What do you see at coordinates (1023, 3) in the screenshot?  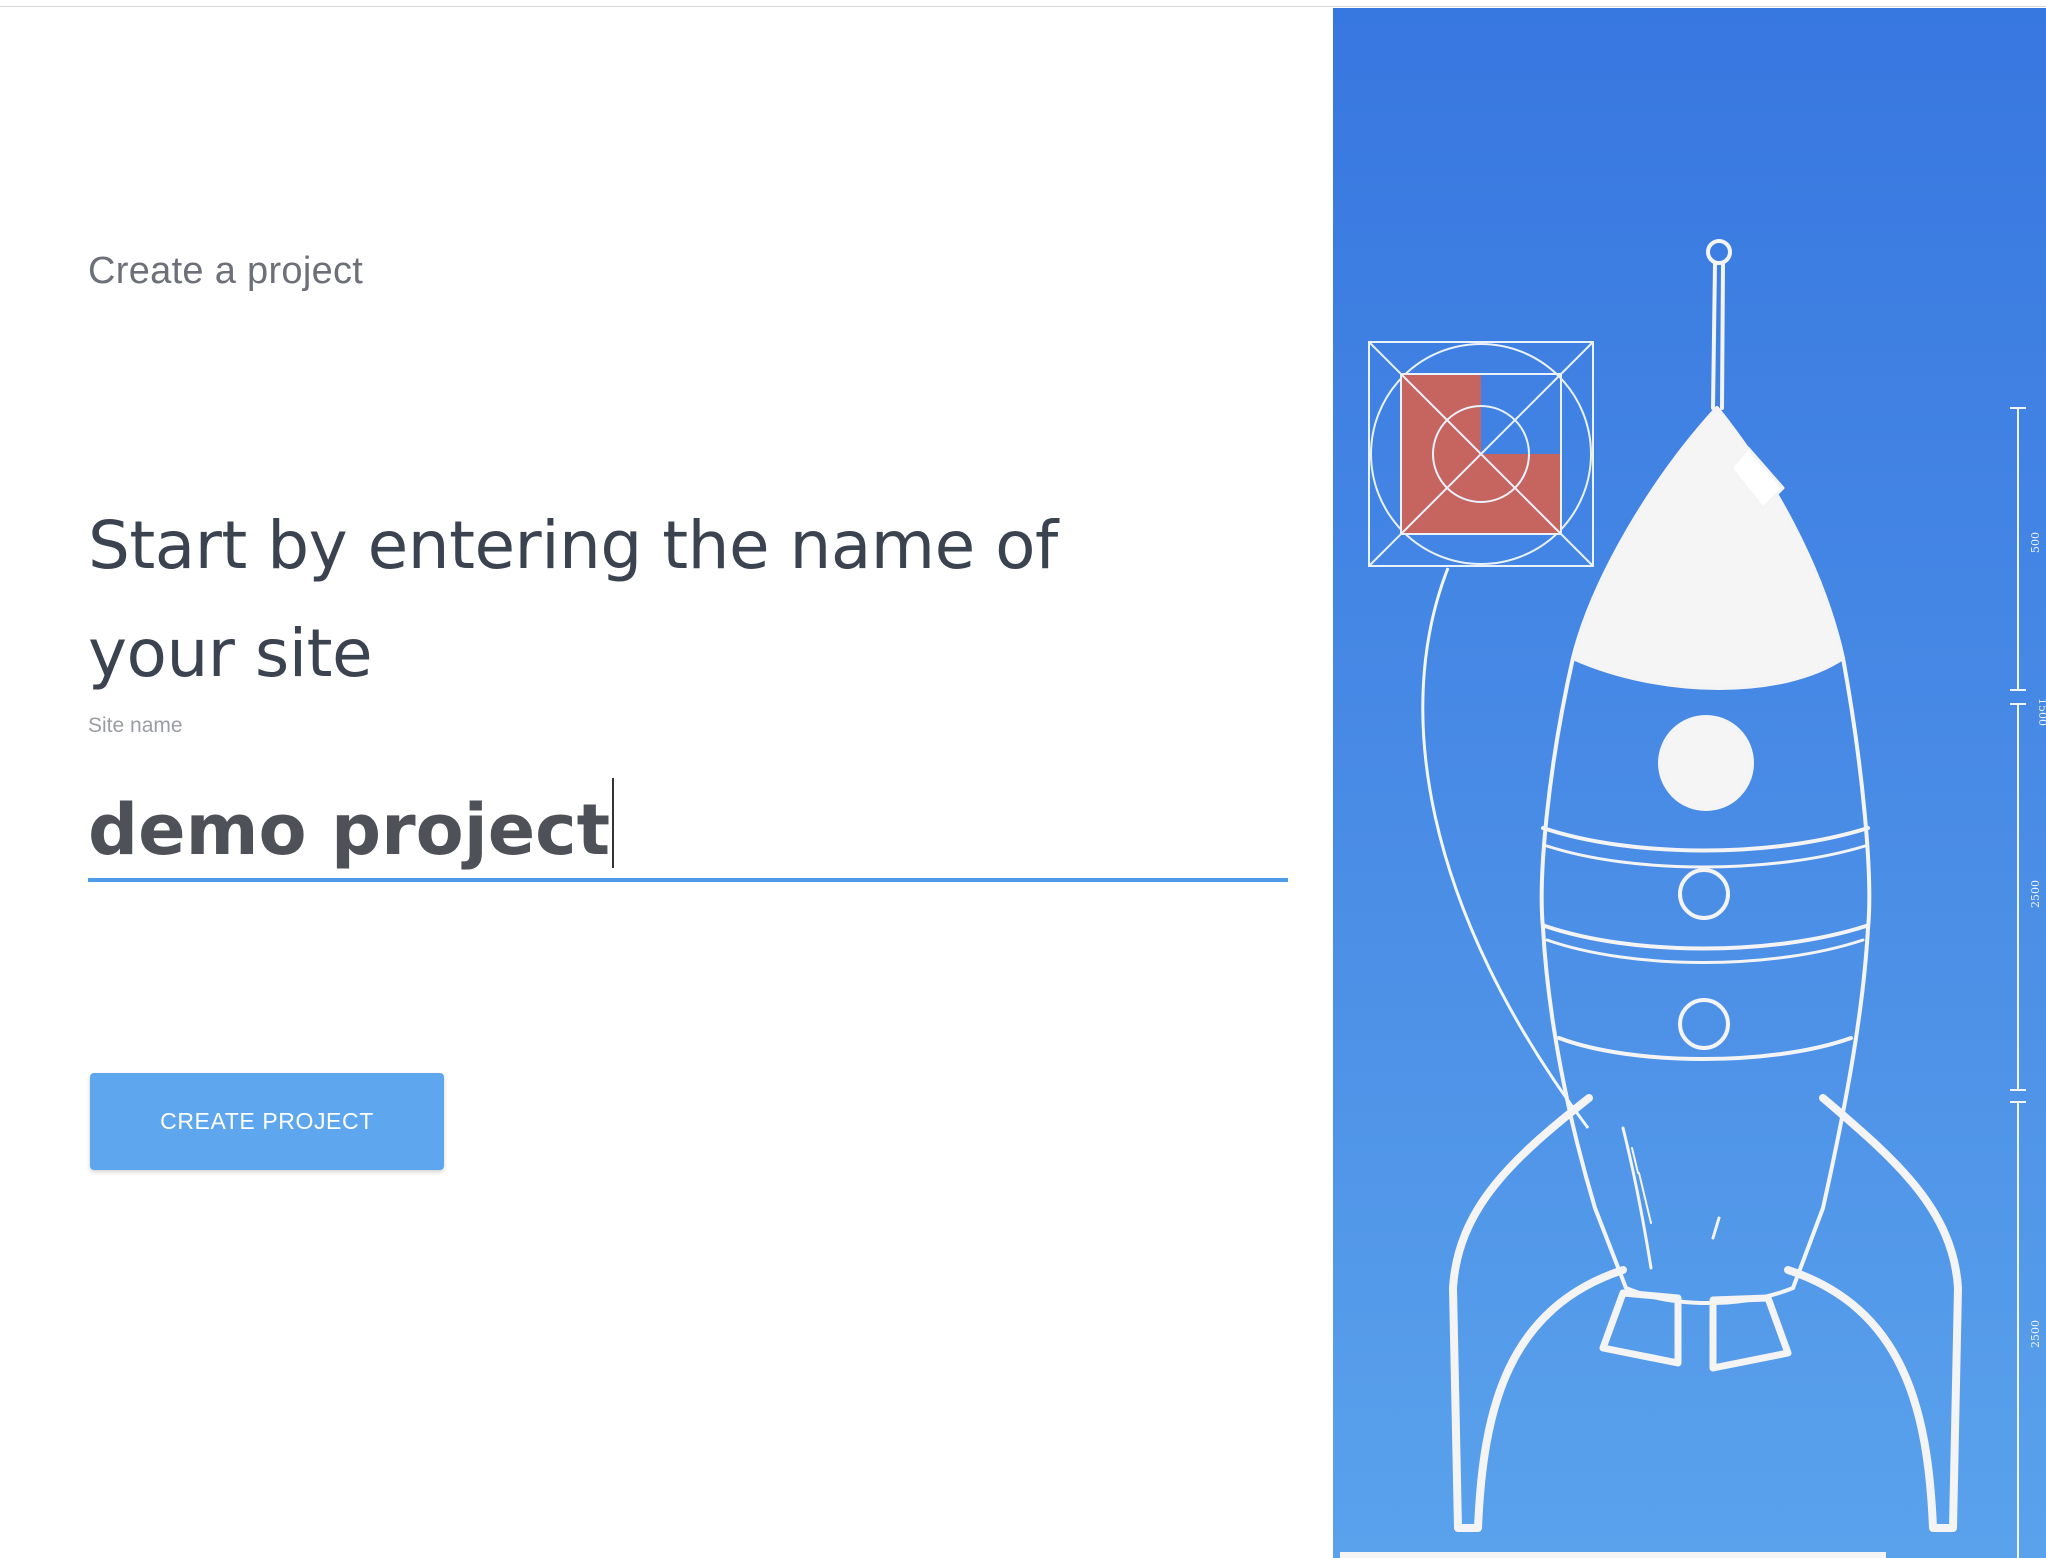 I see `window-top-border` at bounding box center [1023, 3].